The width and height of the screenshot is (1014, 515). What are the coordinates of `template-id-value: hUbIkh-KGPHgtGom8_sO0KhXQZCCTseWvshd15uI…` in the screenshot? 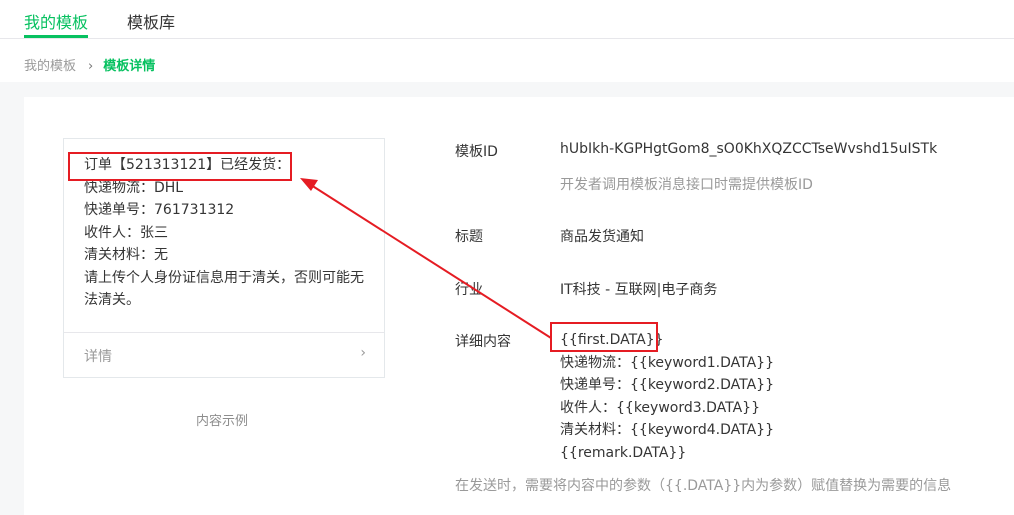 It's located at (749, 149).